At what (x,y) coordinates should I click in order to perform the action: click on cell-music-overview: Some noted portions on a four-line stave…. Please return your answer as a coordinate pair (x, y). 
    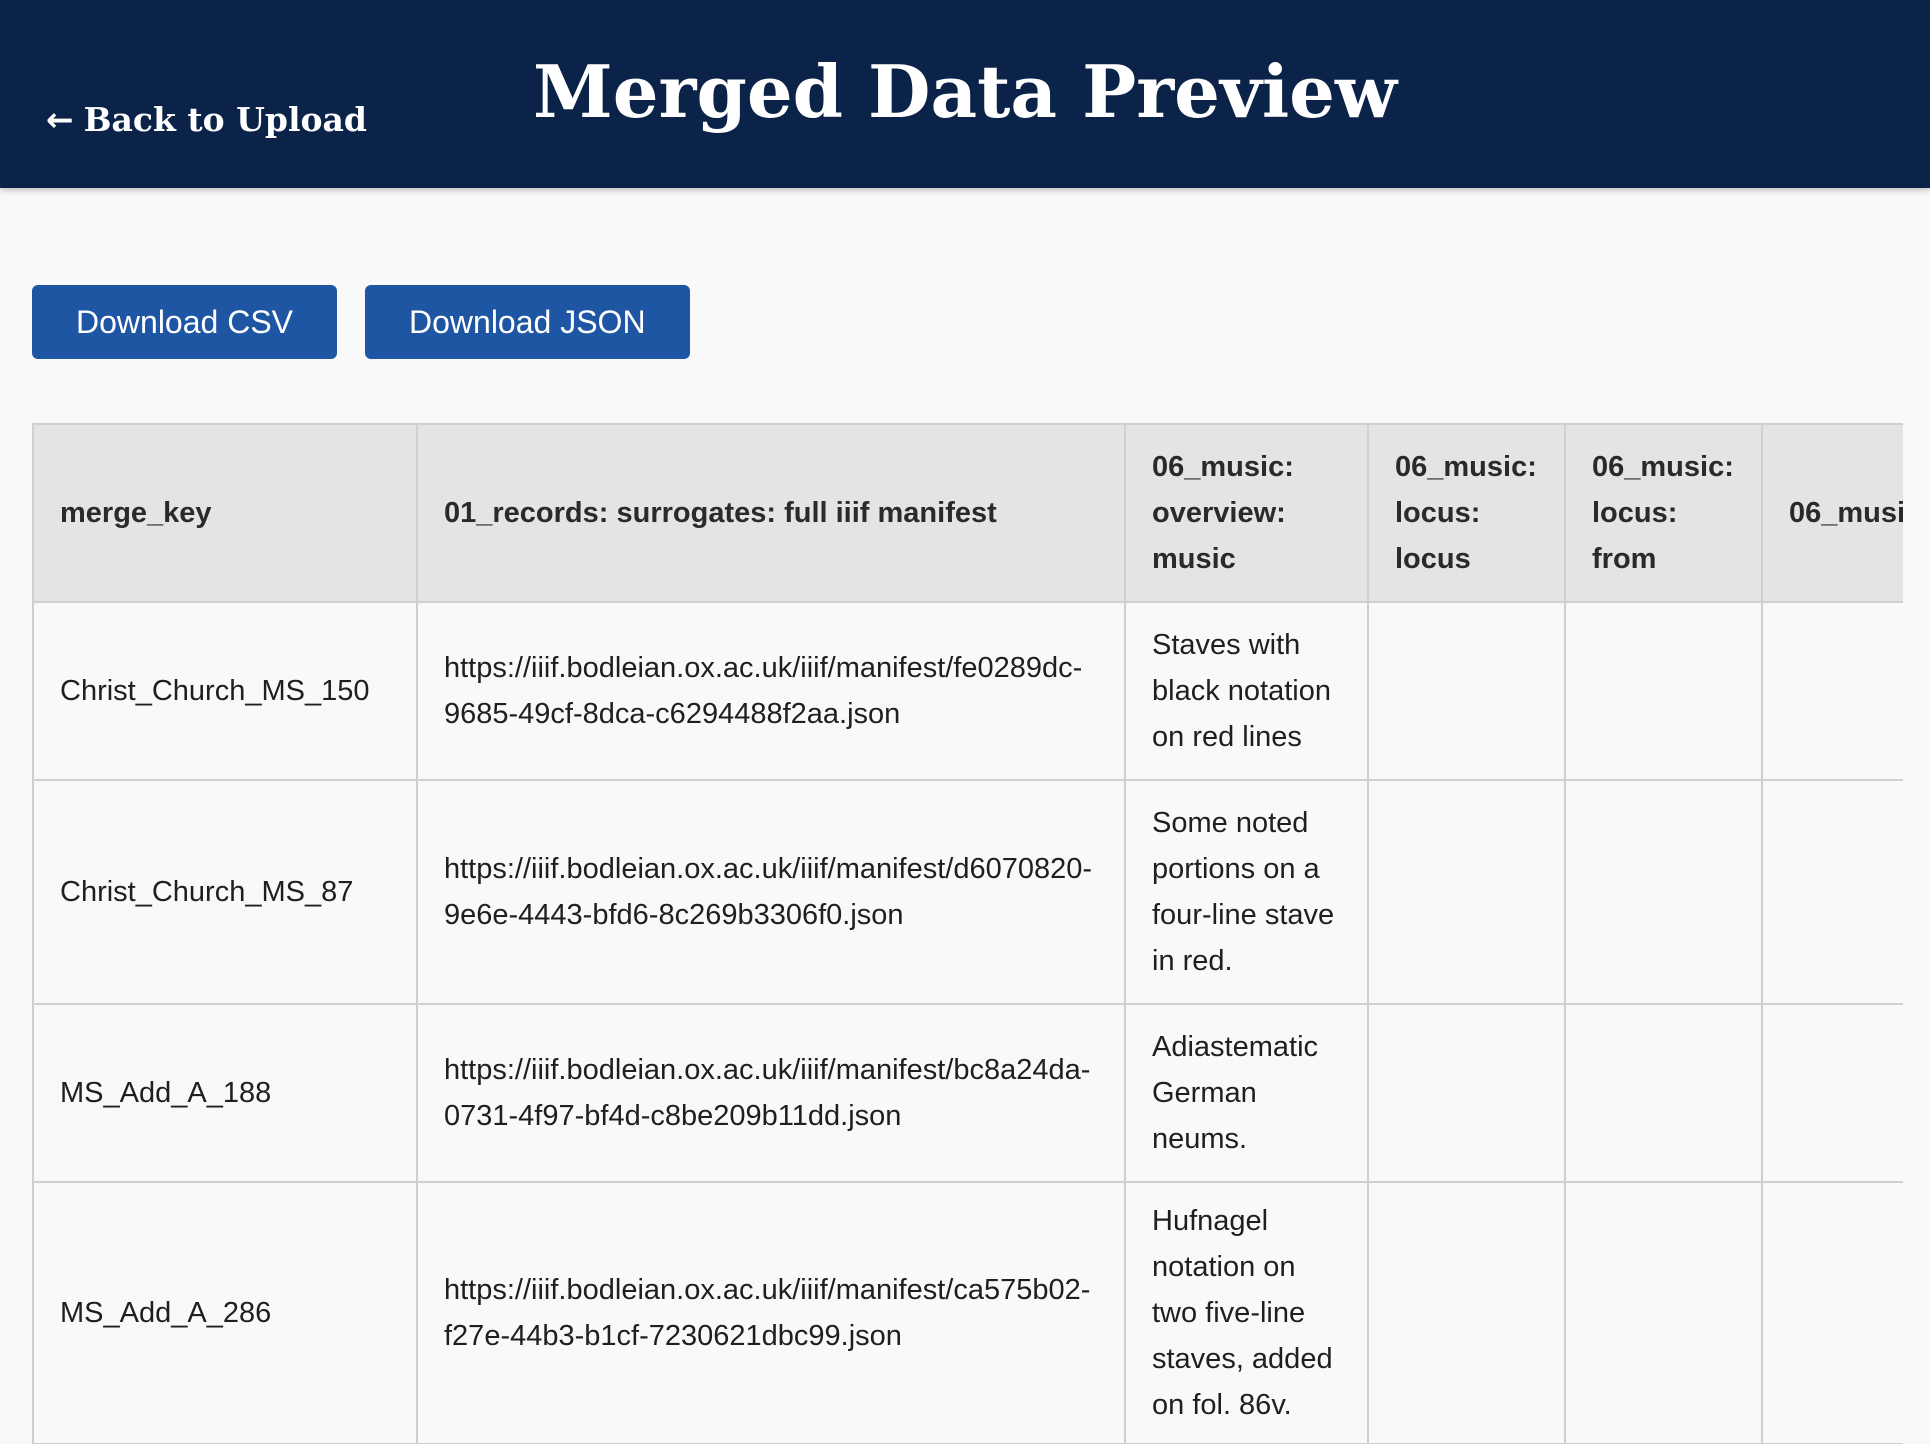
    Looking at the image, I should click on (1246, 892).